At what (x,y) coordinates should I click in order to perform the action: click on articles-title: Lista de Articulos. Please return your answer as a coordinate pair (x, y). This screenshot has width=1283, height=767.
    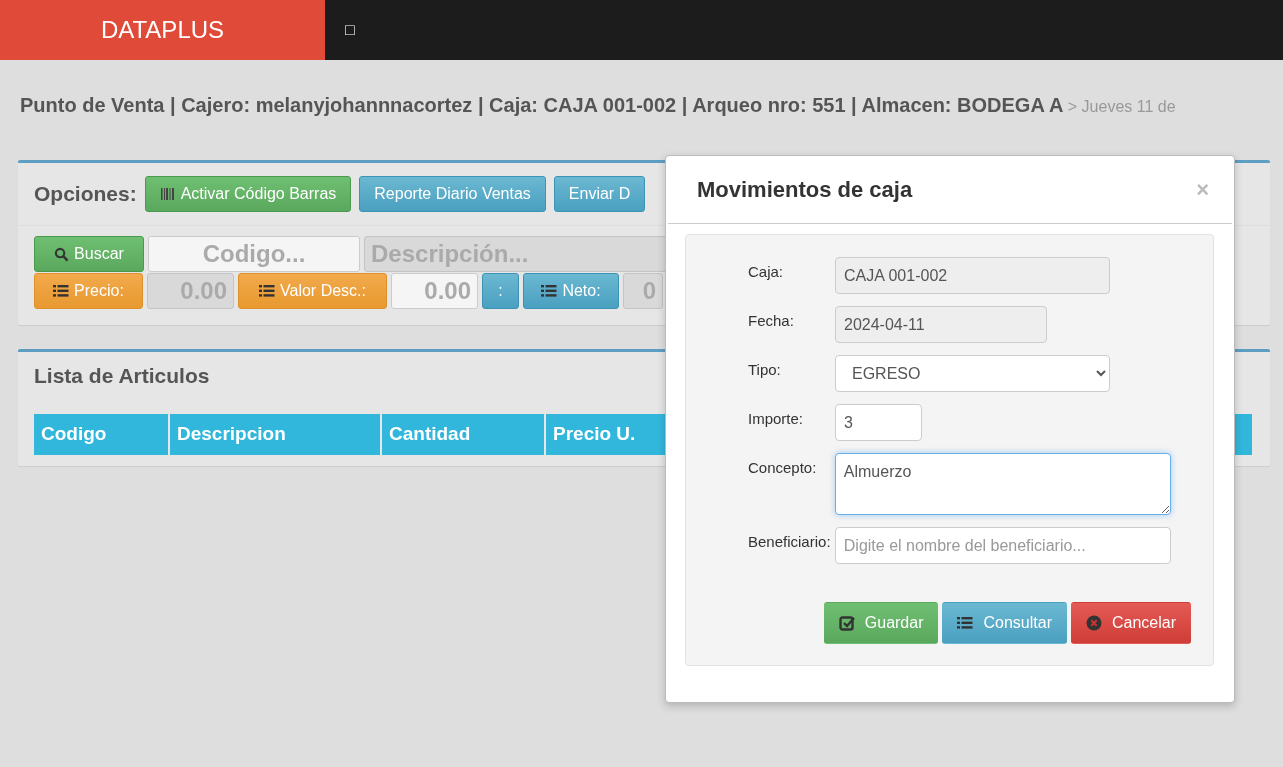
    Looking at the image, I should click on (122, 375).